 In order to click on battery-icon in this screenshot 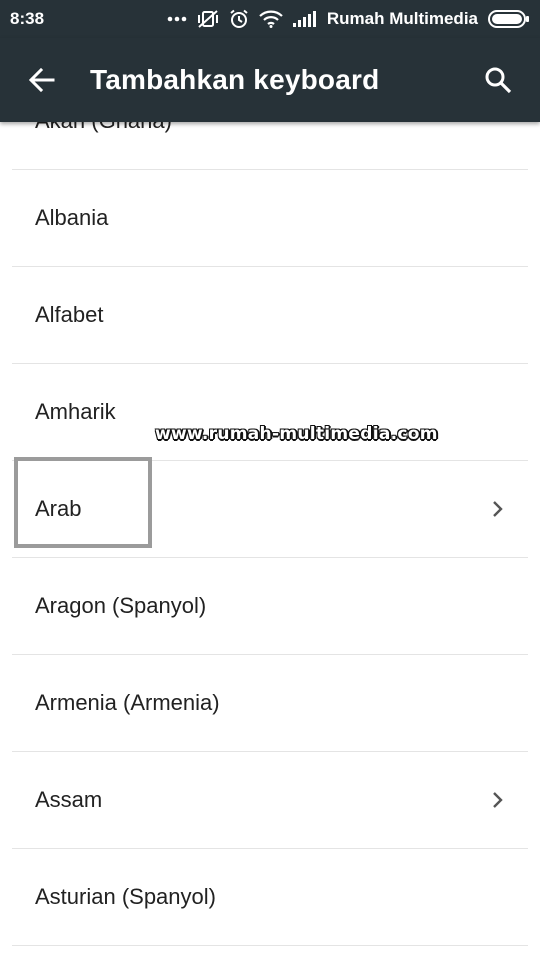, I will do `click(509, 19)`.